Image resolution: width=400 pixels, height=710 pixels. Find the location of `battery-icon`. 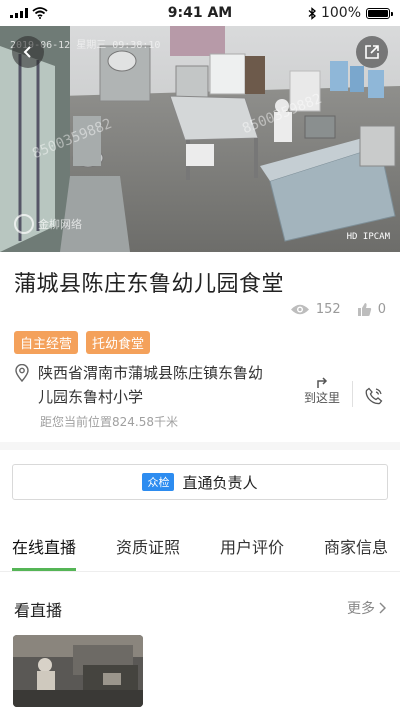

battery-icon is located at coordinates (379, 13).